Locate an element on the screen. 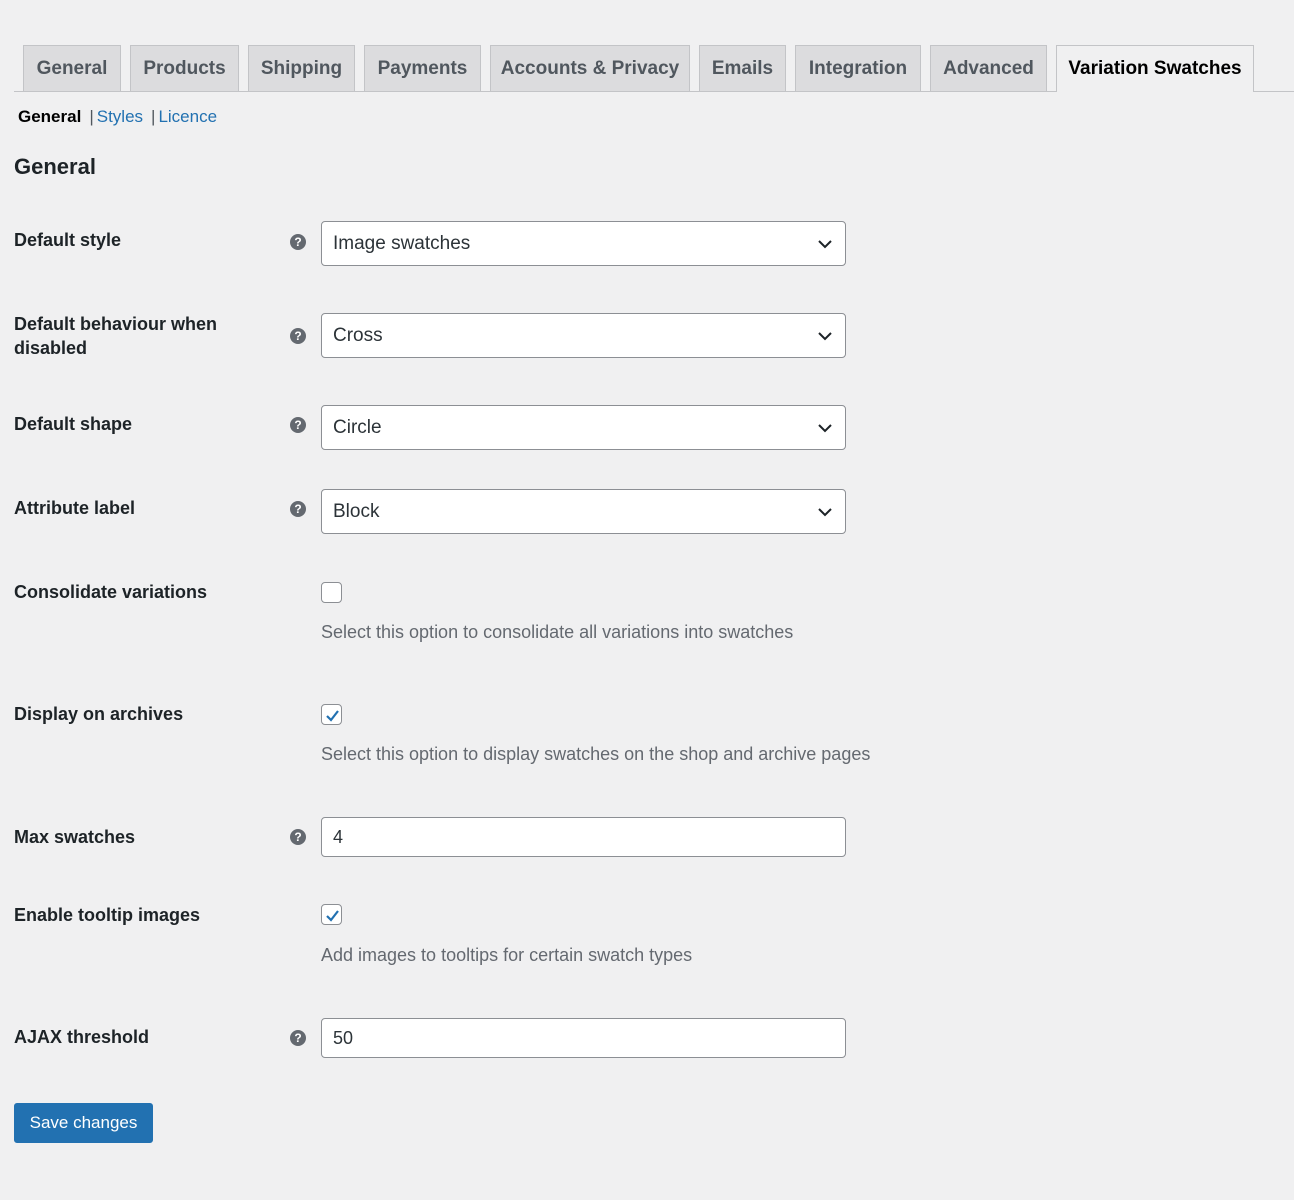 This screenshot has width=1294, height=1200. attribute-label-label: Attribute label is located at coordinates (75, 508).